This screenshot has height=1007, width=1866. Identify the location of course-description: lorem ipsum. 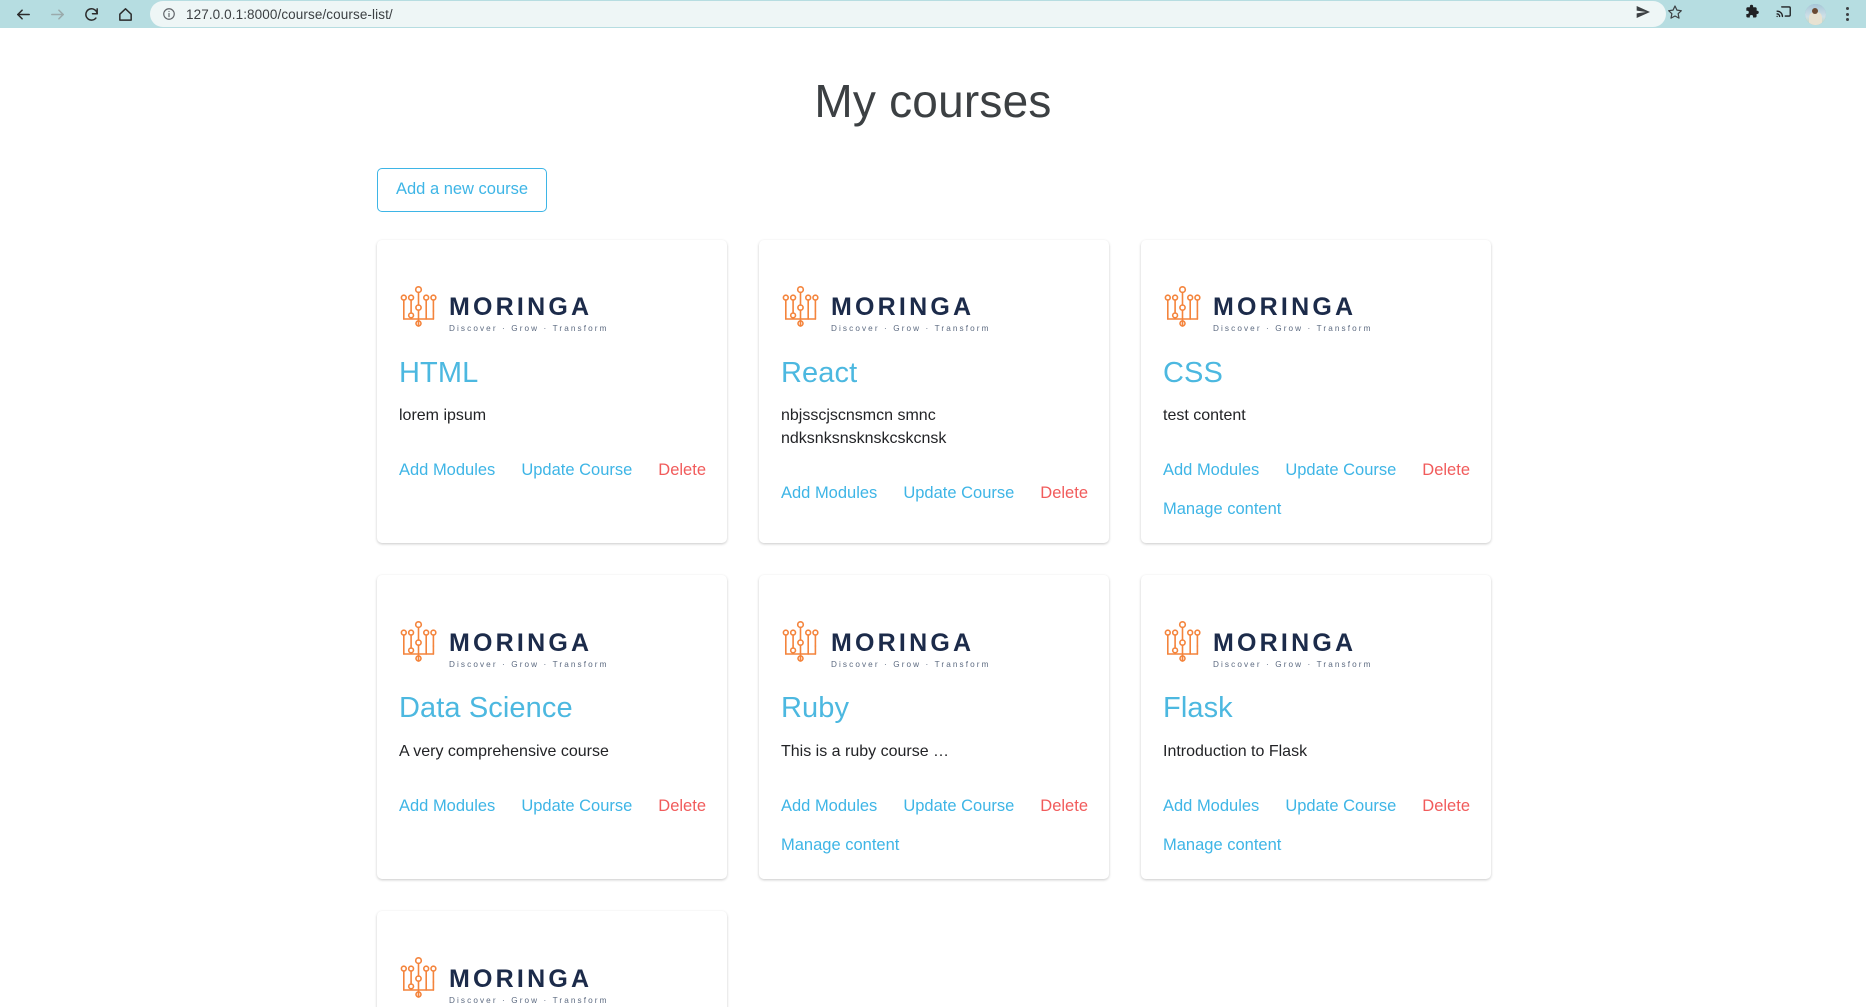
(443, 416).